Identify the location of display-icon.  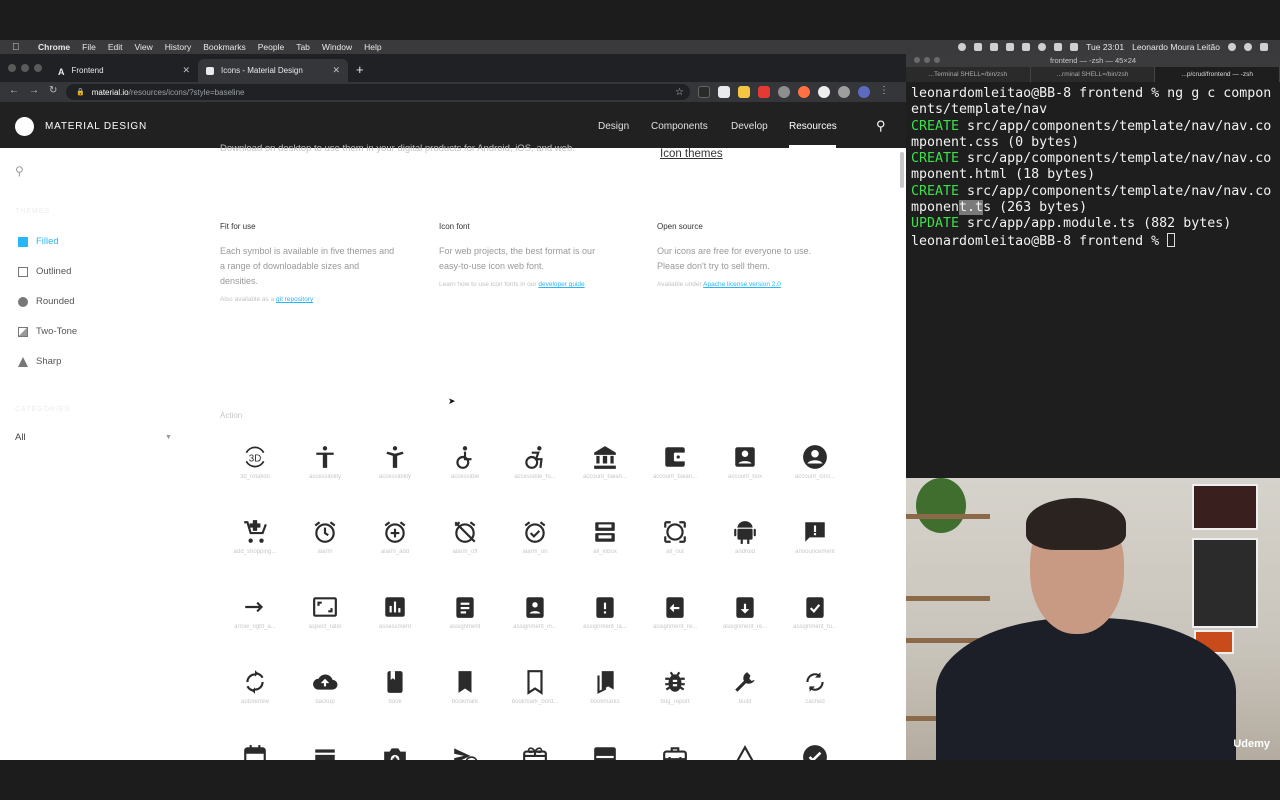
(1058, 47).